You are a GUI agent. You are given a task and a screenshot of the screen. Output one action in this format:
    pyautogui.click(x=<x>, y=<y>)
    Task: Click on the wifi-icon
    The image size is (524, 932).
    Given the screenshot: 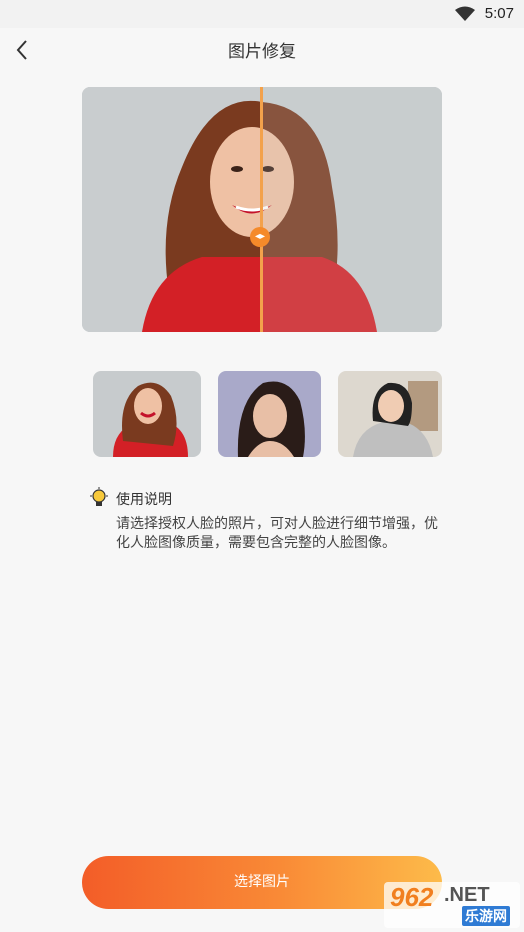 What is the action you would take?
    pyautogui.click(x=465, y=16)
    